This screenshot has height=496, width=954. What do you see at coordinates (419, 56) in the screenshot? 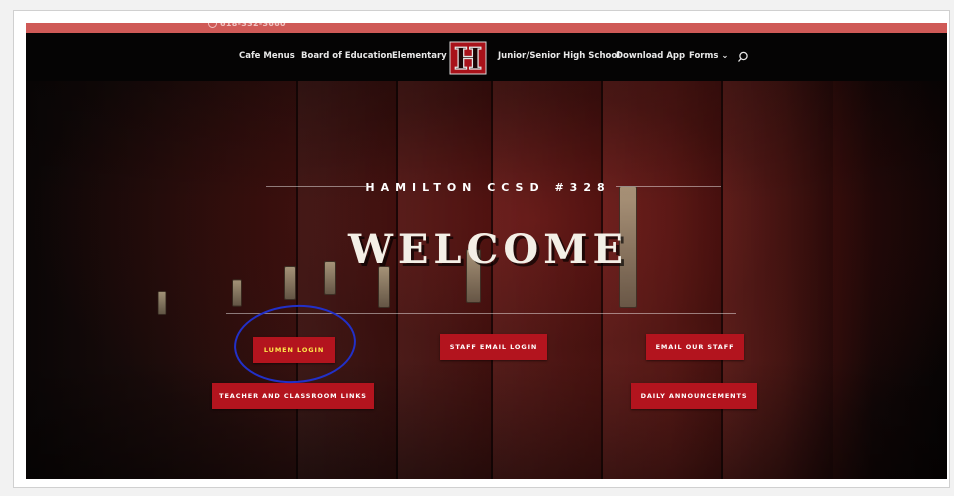
I see `nav-item-elementary: Elementary` at bounding box center [419, 56].